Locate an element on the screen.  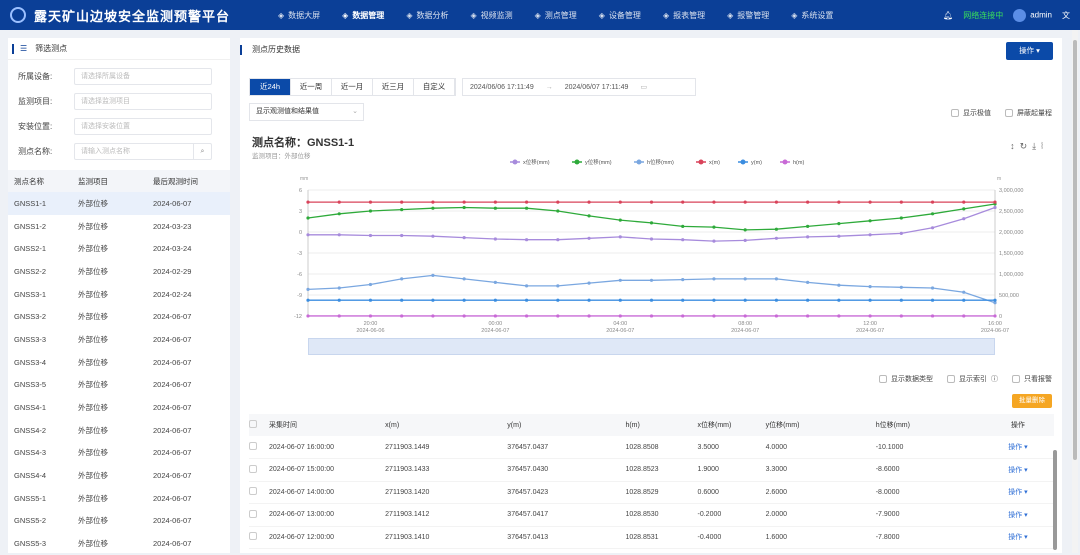
cell: 外部位移 is located at coordinates (93, 249).